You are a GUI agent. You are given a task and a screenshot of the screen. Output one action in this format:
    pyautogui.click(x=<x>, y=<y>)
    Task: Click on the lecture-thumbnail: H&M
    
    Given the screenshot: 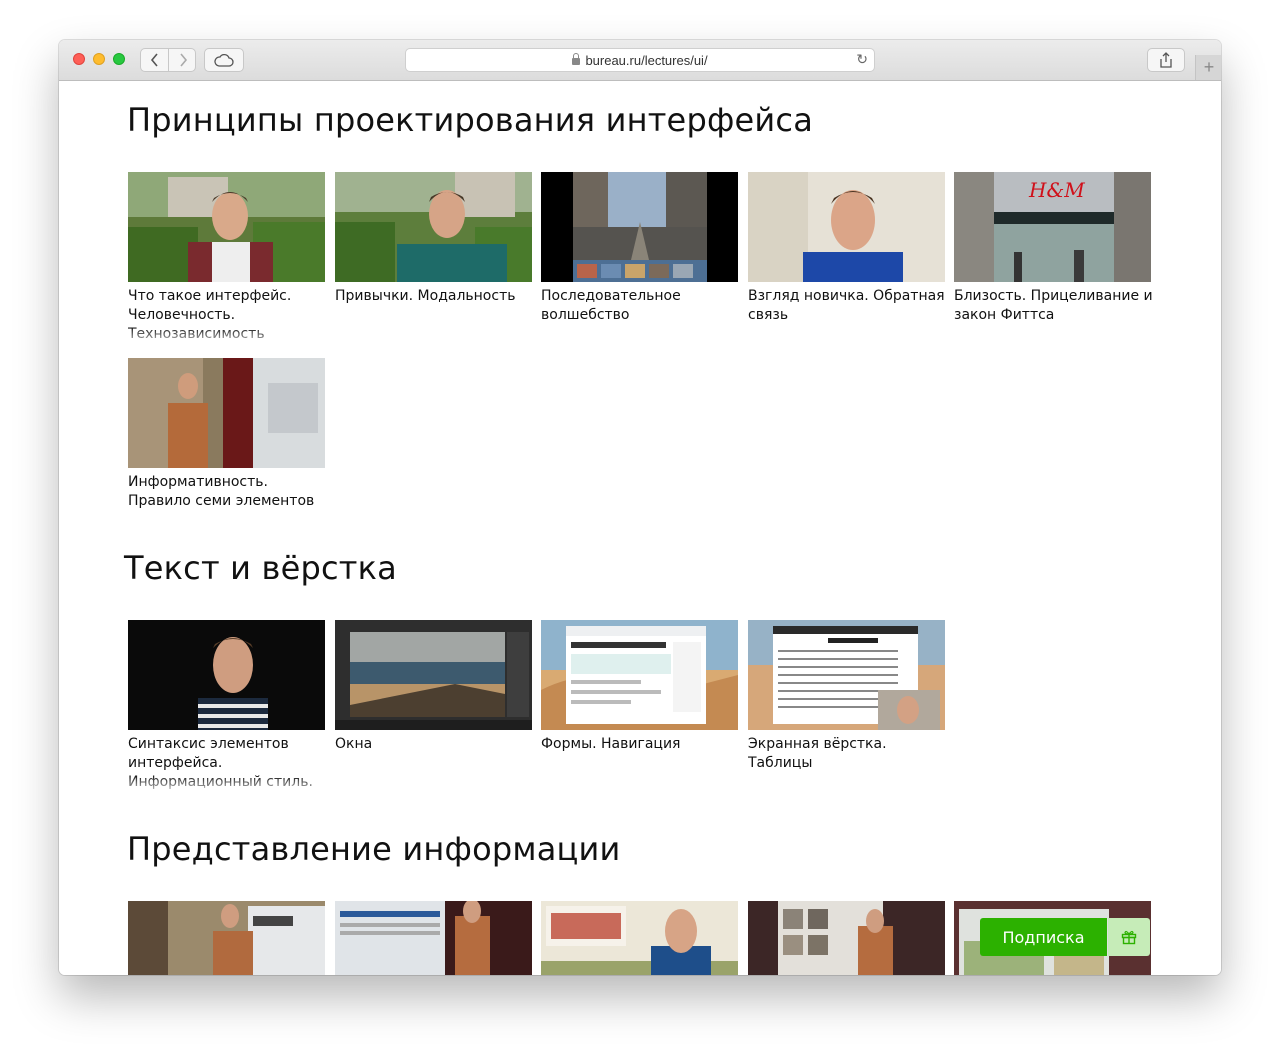 What is the action you would take?
    pyautogui.click(x=1052, y=227)
    